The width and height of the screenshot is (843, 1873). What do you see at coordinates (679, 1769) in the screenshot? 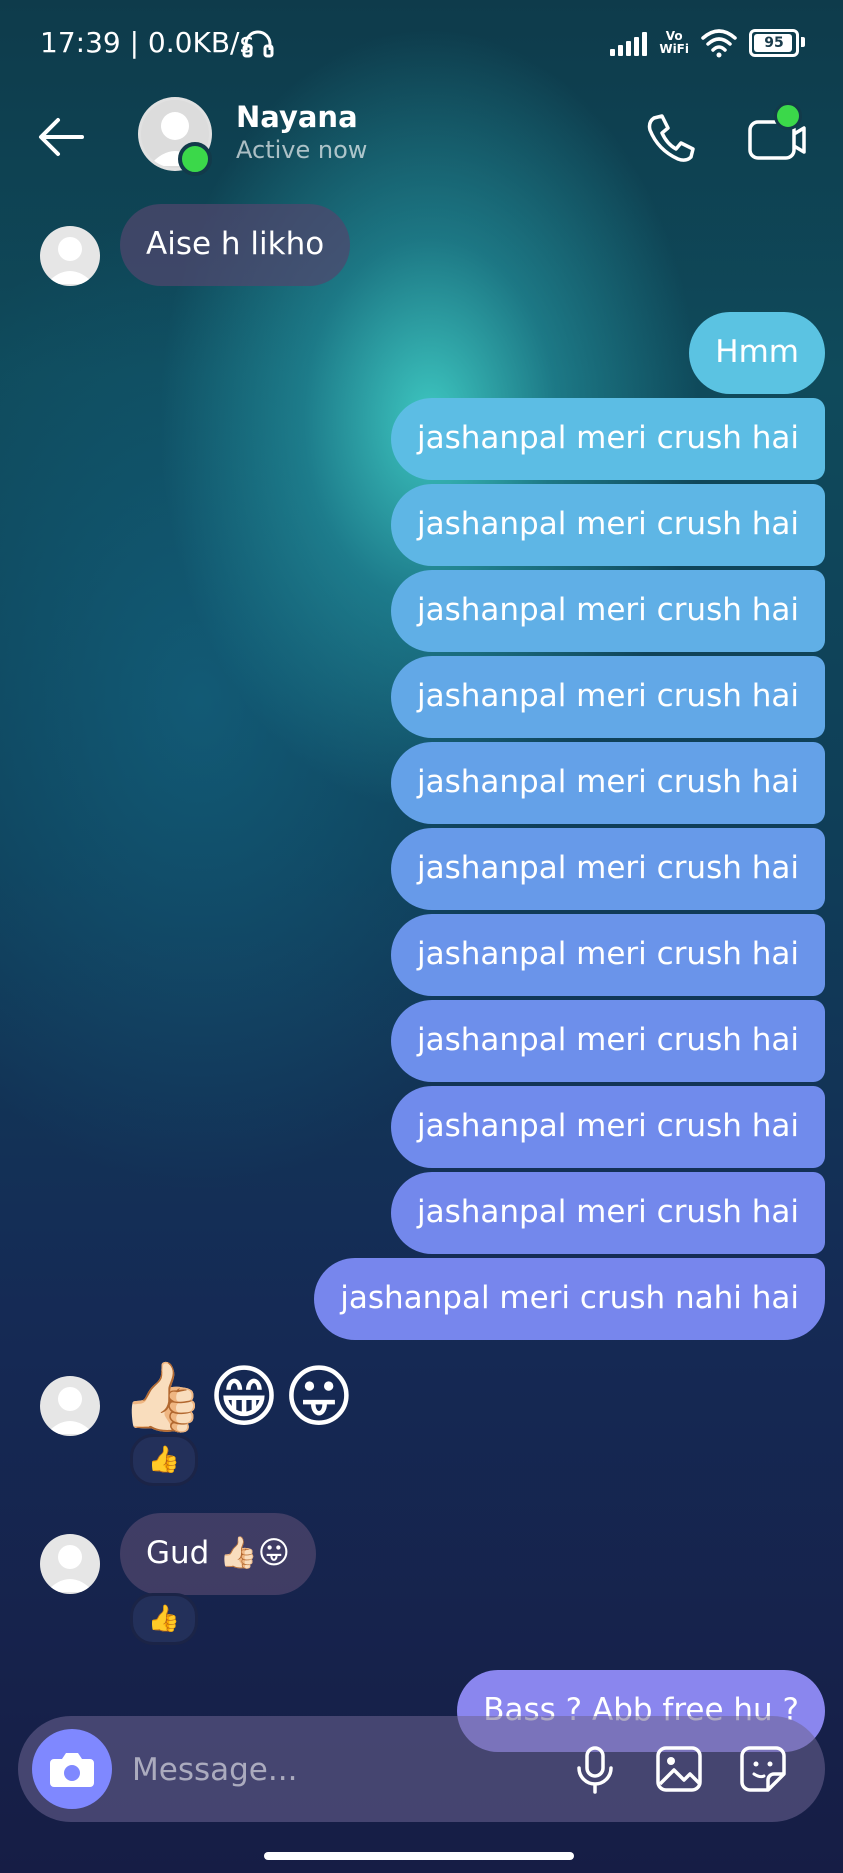
I see `gallery-icon` at bounding box center [679, 1769].